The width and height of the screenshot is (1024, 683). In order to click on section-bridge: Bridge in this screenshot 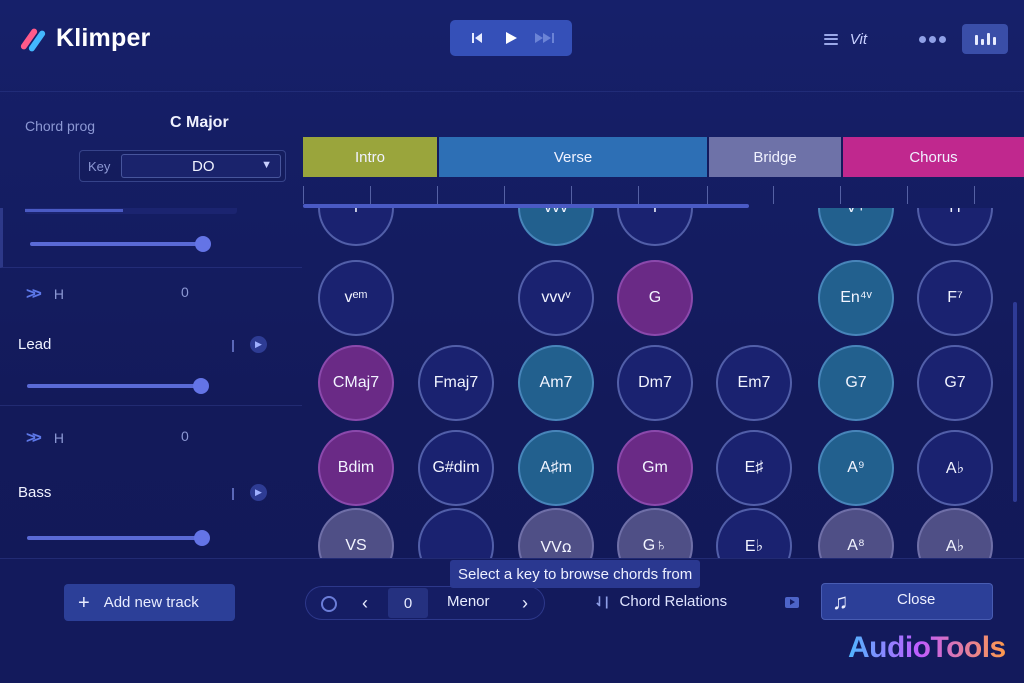, I will do `click(776, 157)`.